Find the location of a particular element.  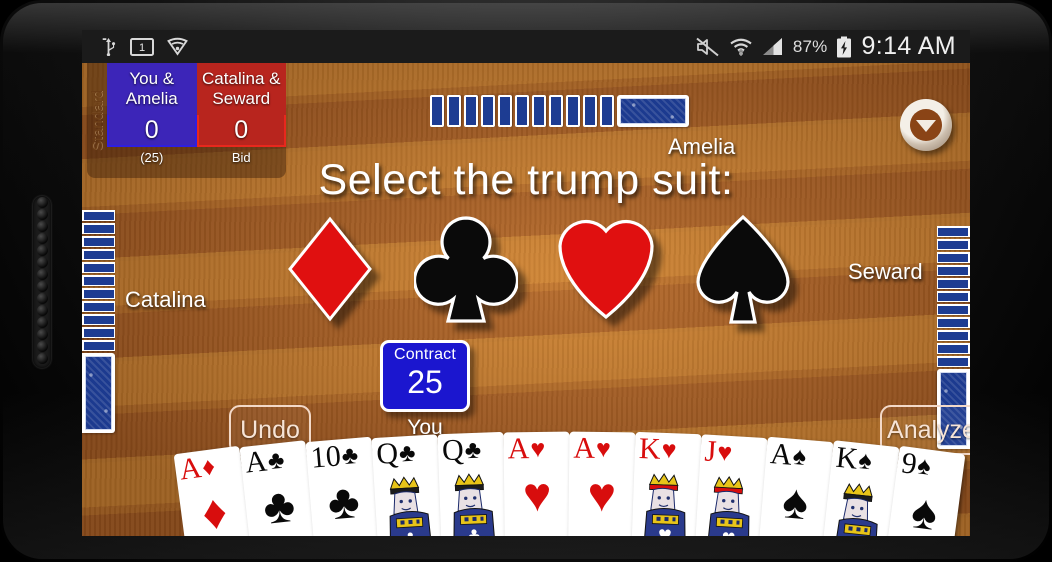

team-names-row: You & Amelia Catalina & Seward is located at coordinates (196, 89).